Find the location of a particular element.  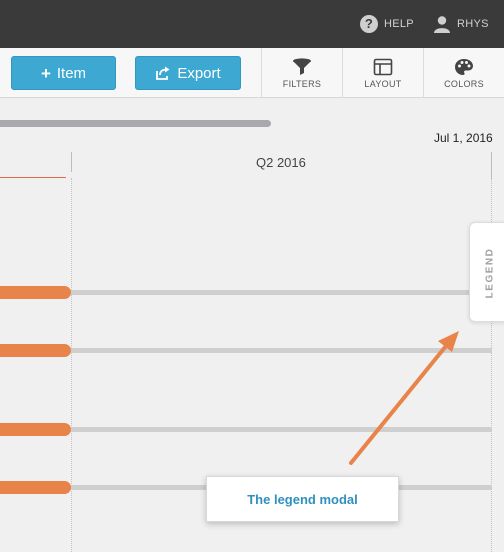

callout-box: The legend modal is located at coordinates (302, 499).